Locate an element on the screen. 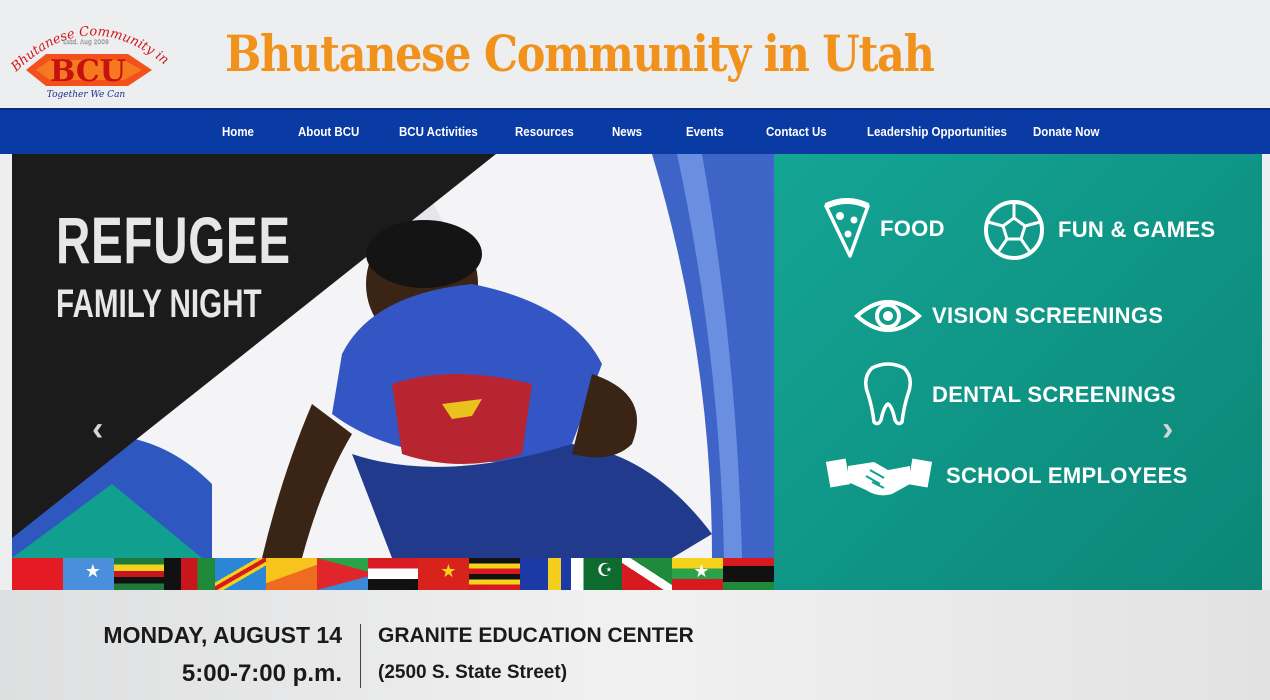  eye-icon is located at coordinates (888, 316).